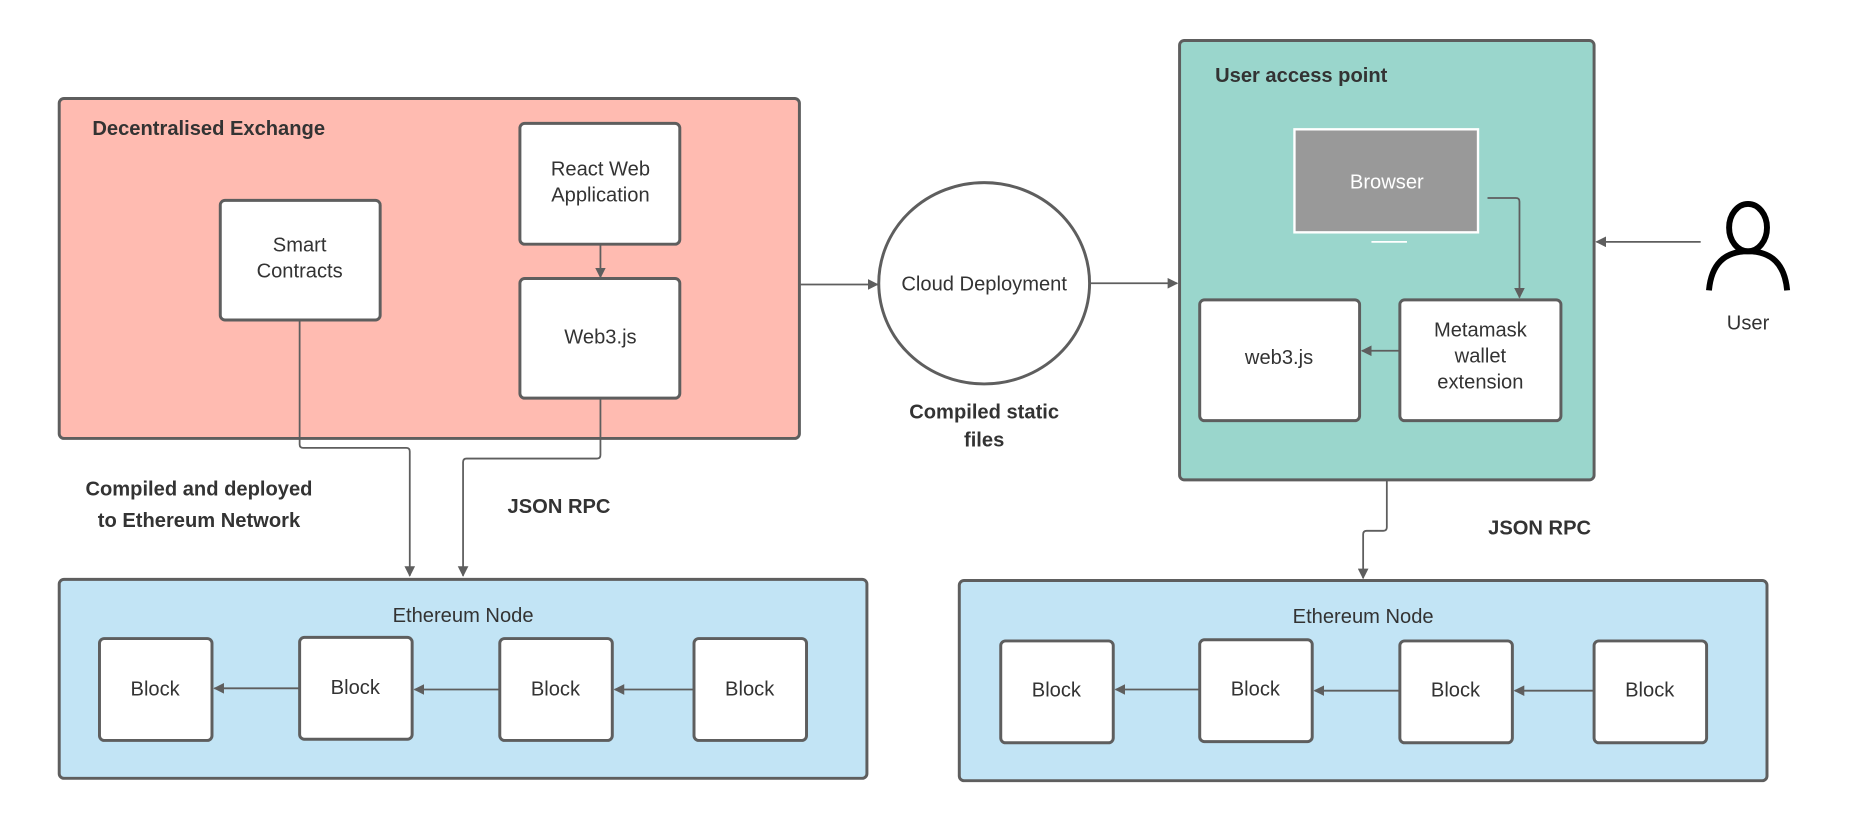 Image resolution: width=1857 pixels, height=820 pixels. What do you see at coordinates (600, 338) in the screenshot?
I see `web3js-label: Web3.js` at bounding box center [600, 338].